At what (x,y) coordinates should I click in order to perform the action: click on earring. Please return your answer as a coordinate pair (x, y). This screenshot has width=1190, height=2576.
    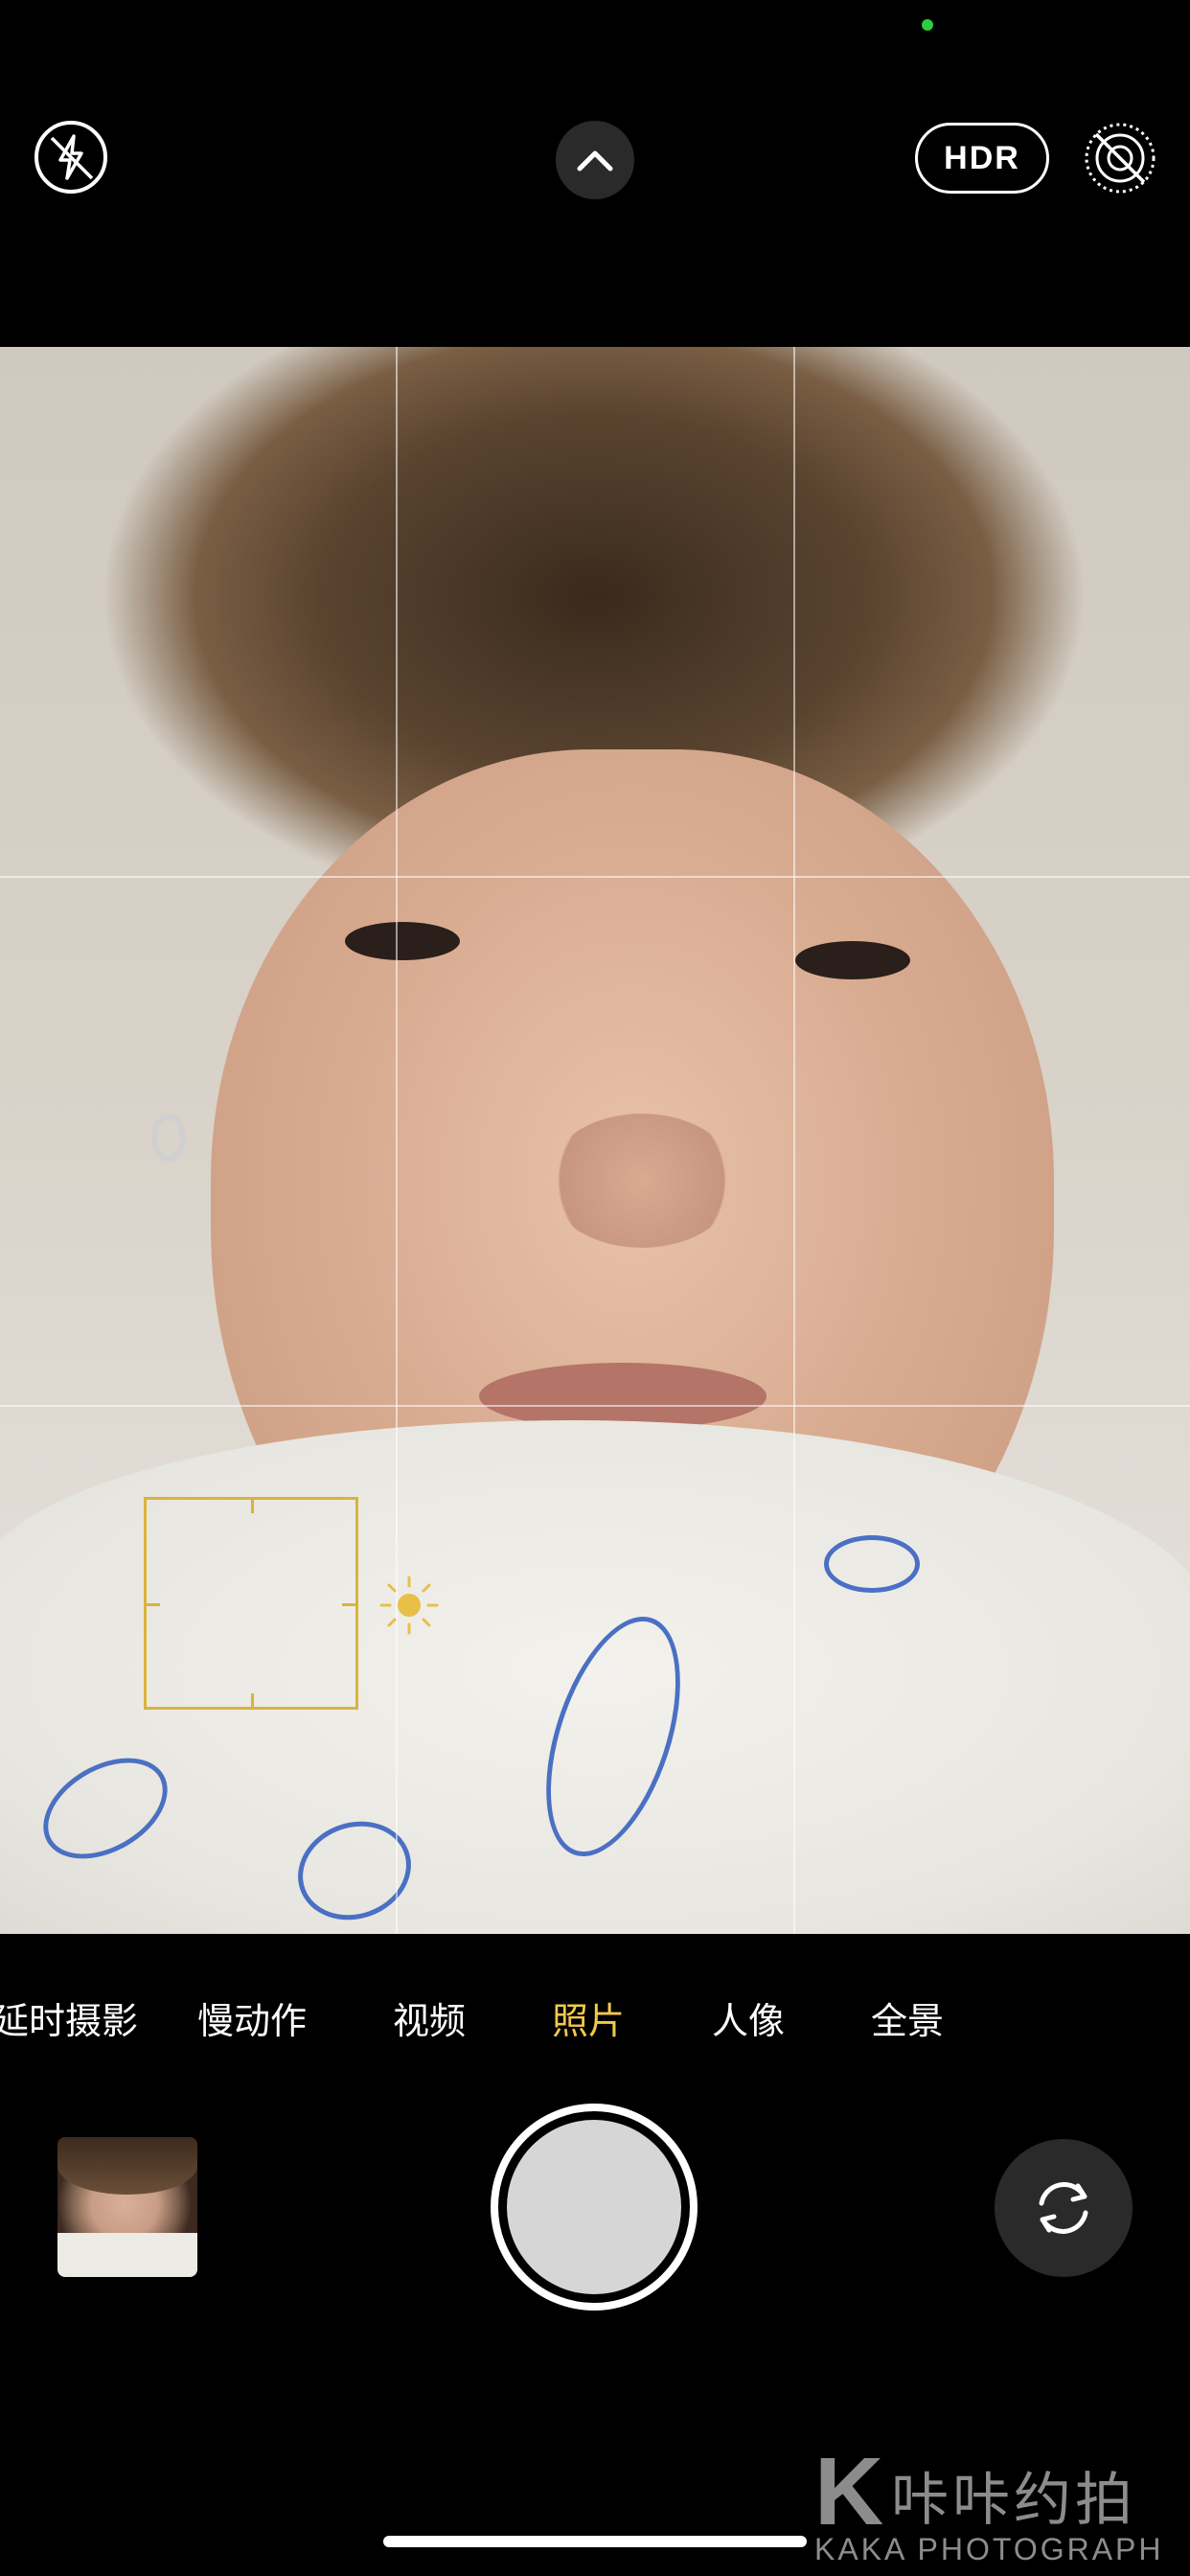
    Looking at the image, I should click on (168, 1138).